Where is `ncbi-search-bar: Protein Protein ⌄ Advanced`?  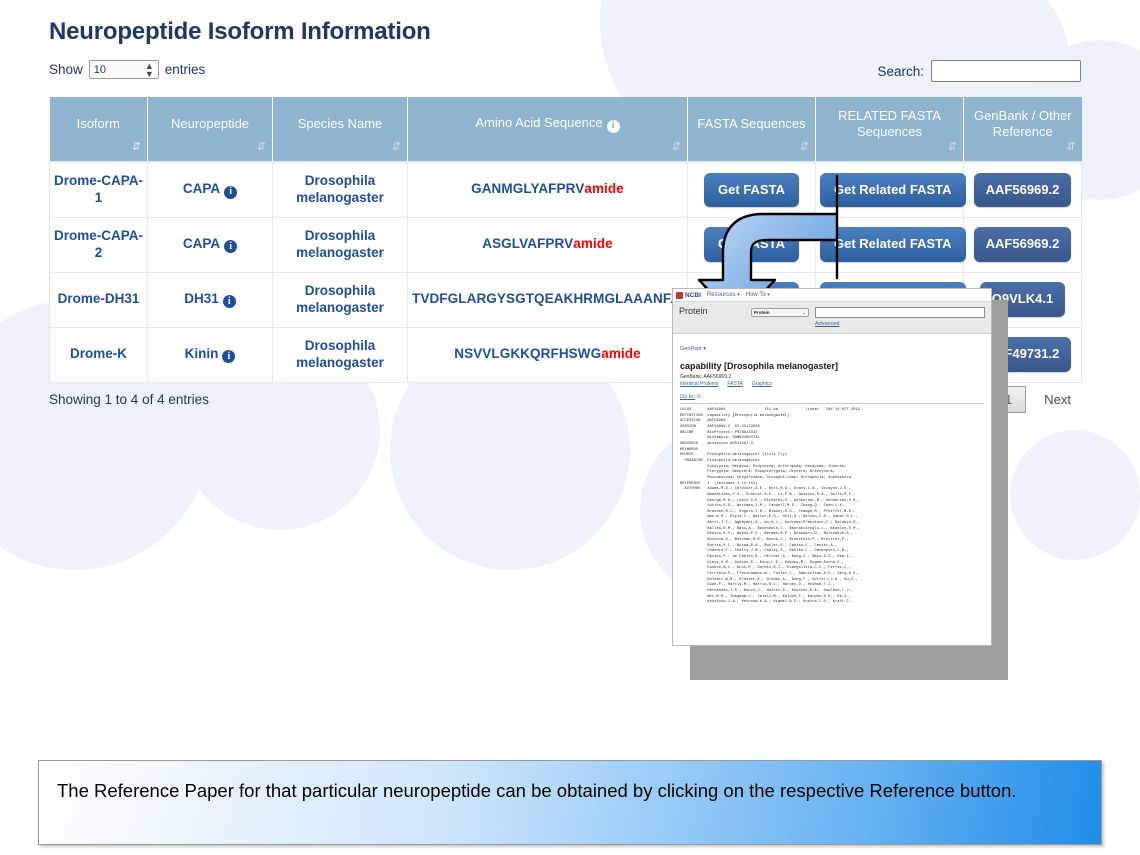 ncbi-search-bar: Protein Protein ⌄ Advanced is located at coordinates (832, 318).